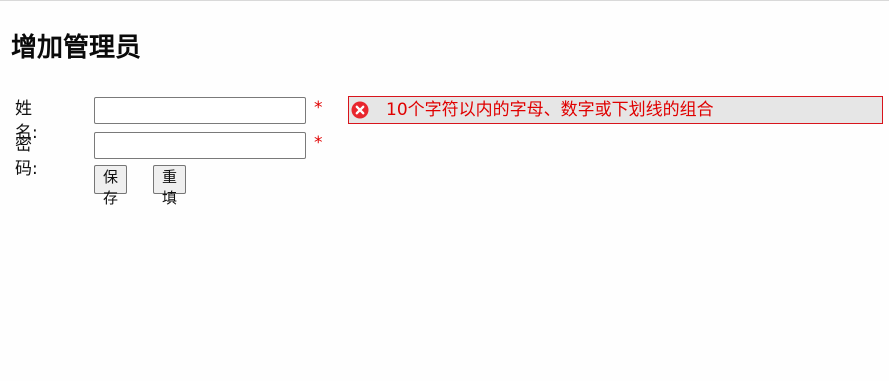 This screenshot has width=889, height=381. Describe the element at coordinates (111, 186) in the screenshot. I see `save-button: 保存` at that location.